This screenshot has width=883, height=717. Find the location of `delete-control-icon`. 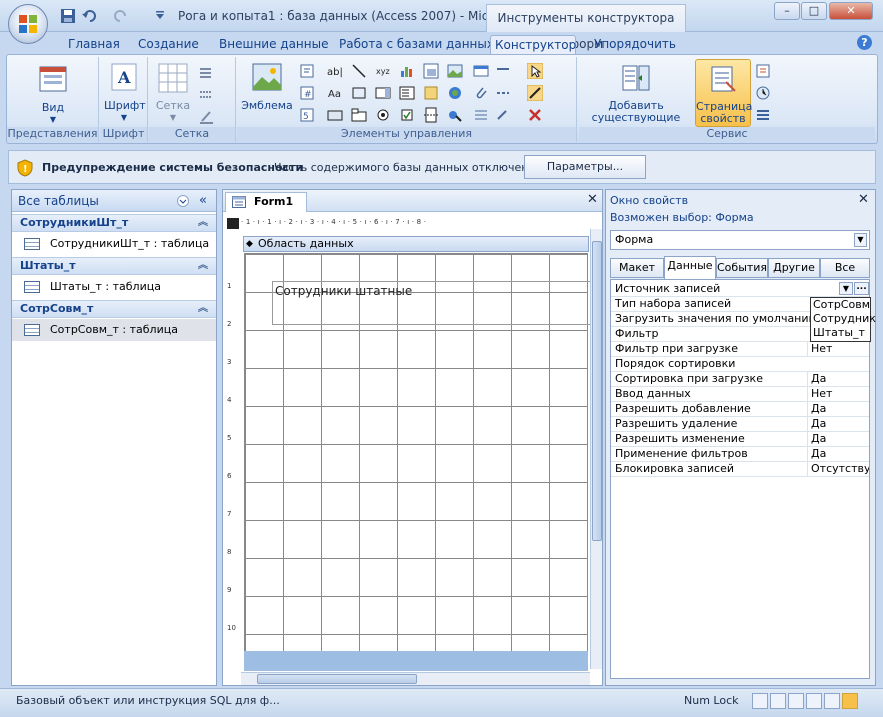

delete-control-icon is located at coordinates (535, 115).